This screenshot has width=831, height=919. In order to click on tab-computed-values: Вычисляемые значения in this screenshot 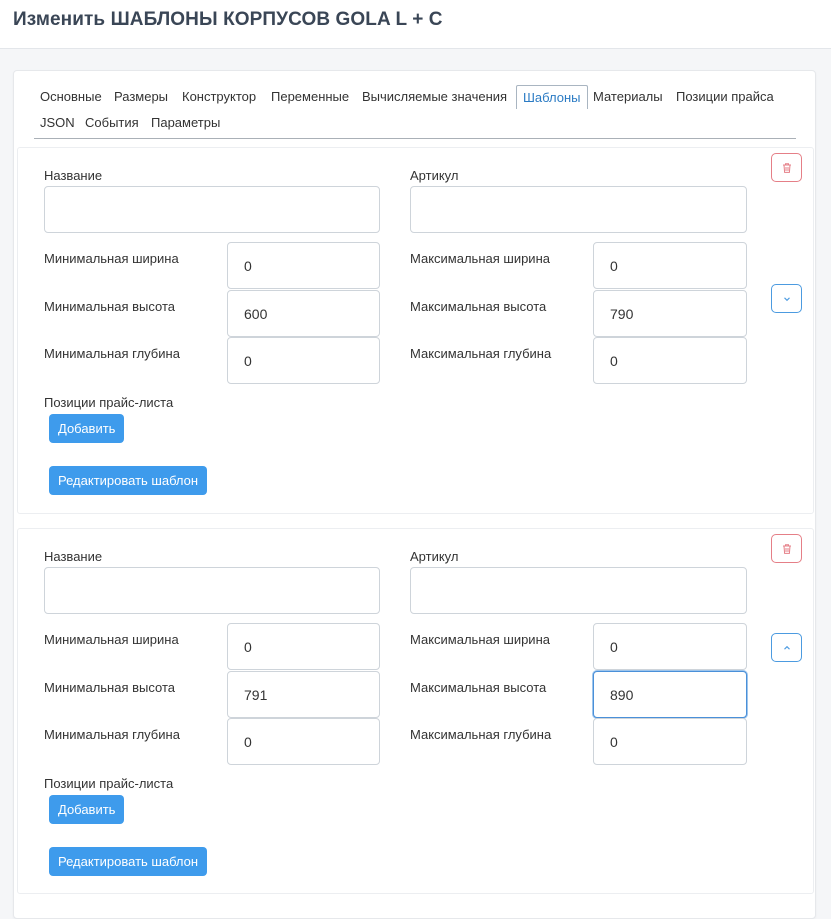, I will do `click(434, 97)`.